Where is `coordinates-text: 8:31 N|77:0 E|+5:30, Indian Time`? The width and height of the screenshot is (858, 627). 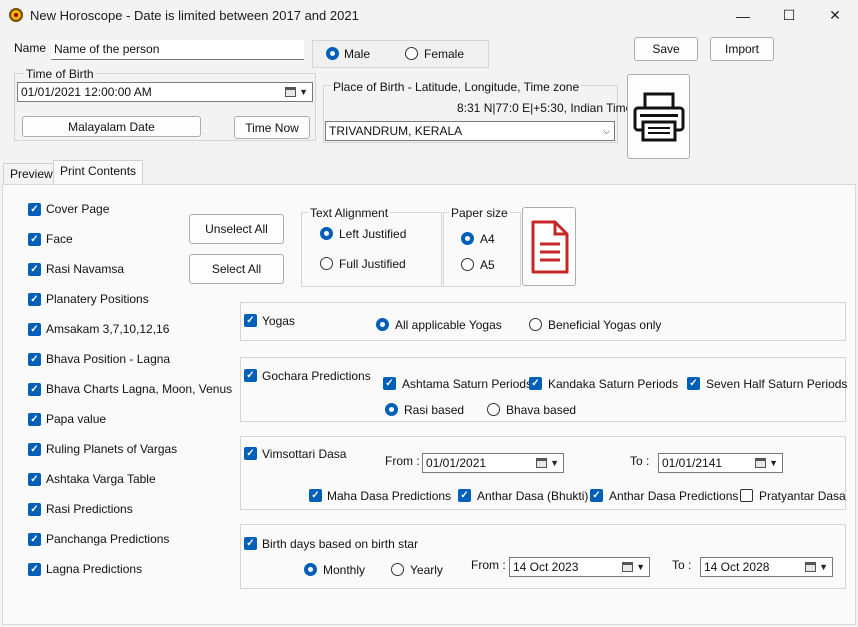 coordinates-text: 8:31 N|77:0 E|+5:30, Indian Time is located at coordinates (545, 108).